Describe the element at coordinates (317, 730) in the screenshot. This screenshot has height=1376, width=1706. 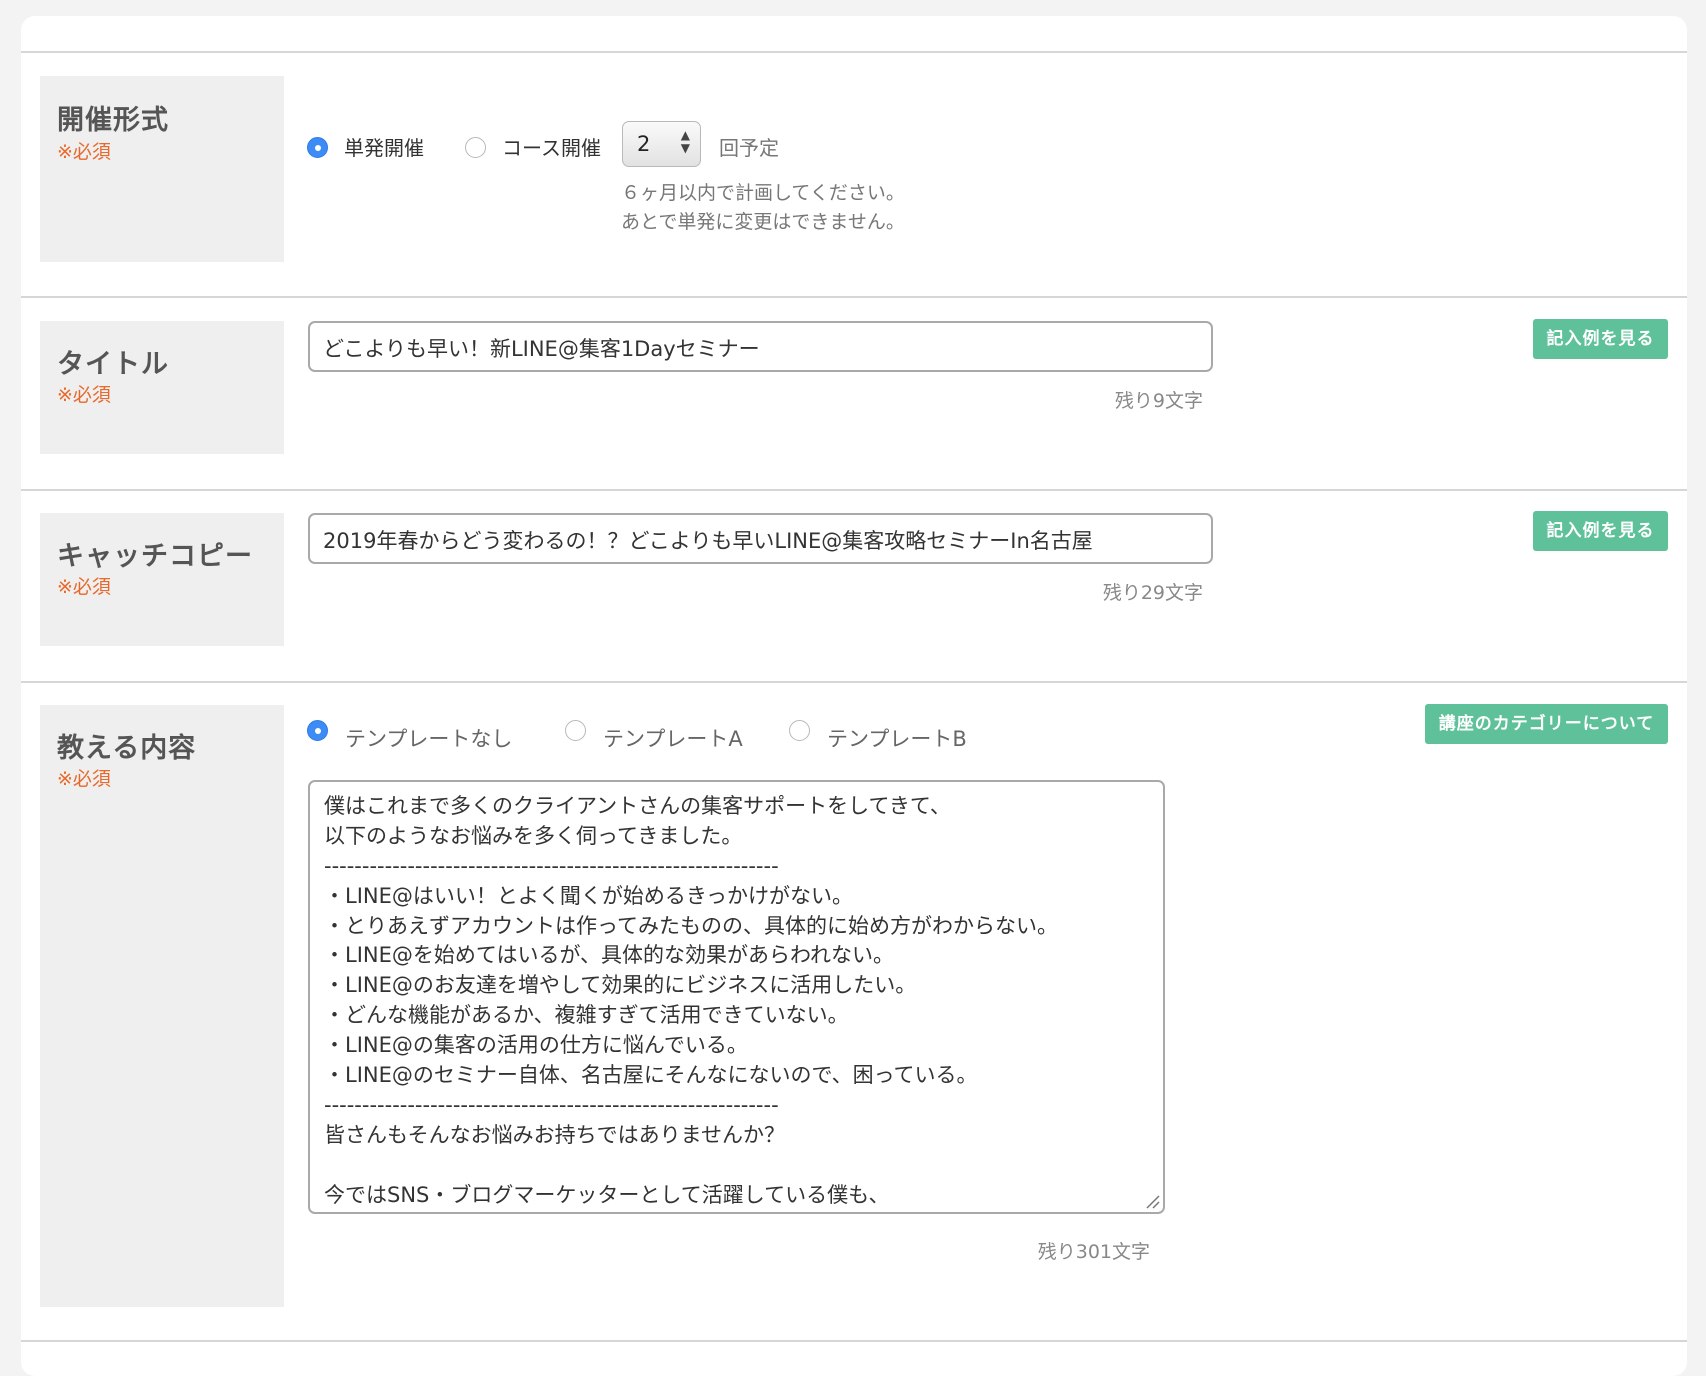
I see `radio-template-none` at that location.